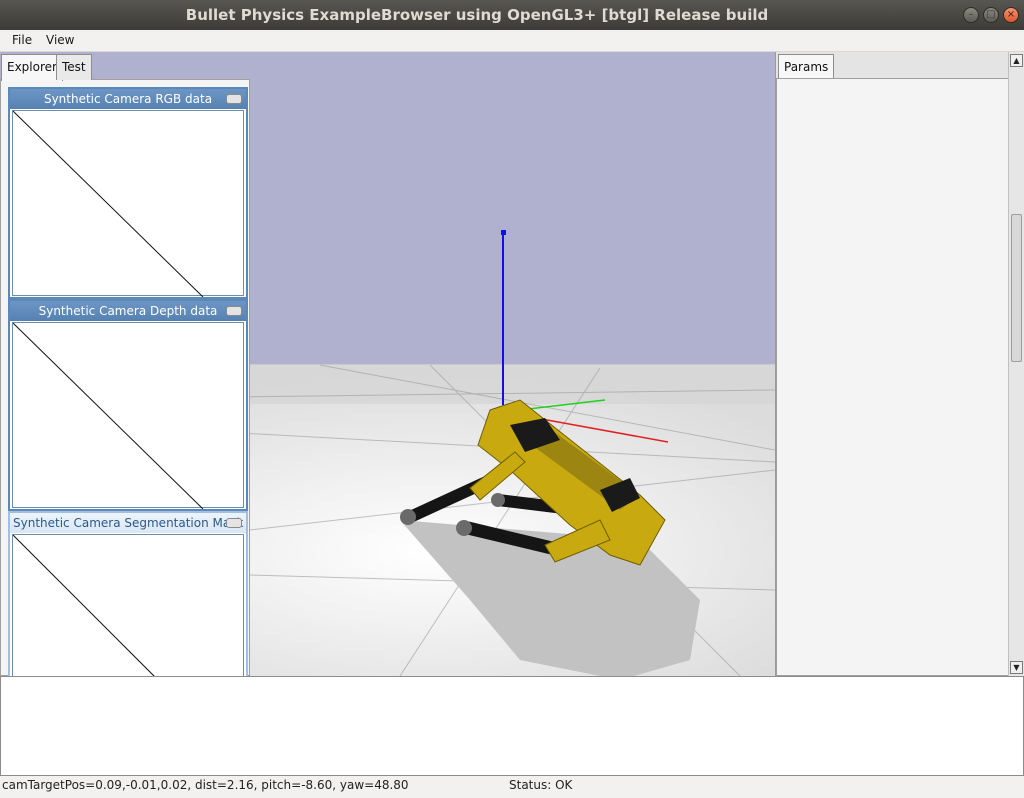 The height and width of the screenshot is (798, 1024). Describe the element at coordinates (1011, 15) in the screenshot. I see `close-button: ×` at that location.